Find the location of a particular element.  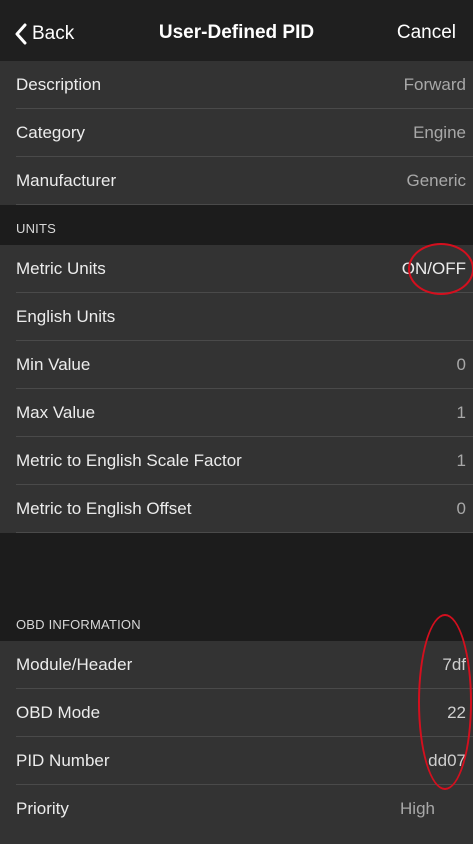

english-units-row: English Units is located at coordinates (236, 317).